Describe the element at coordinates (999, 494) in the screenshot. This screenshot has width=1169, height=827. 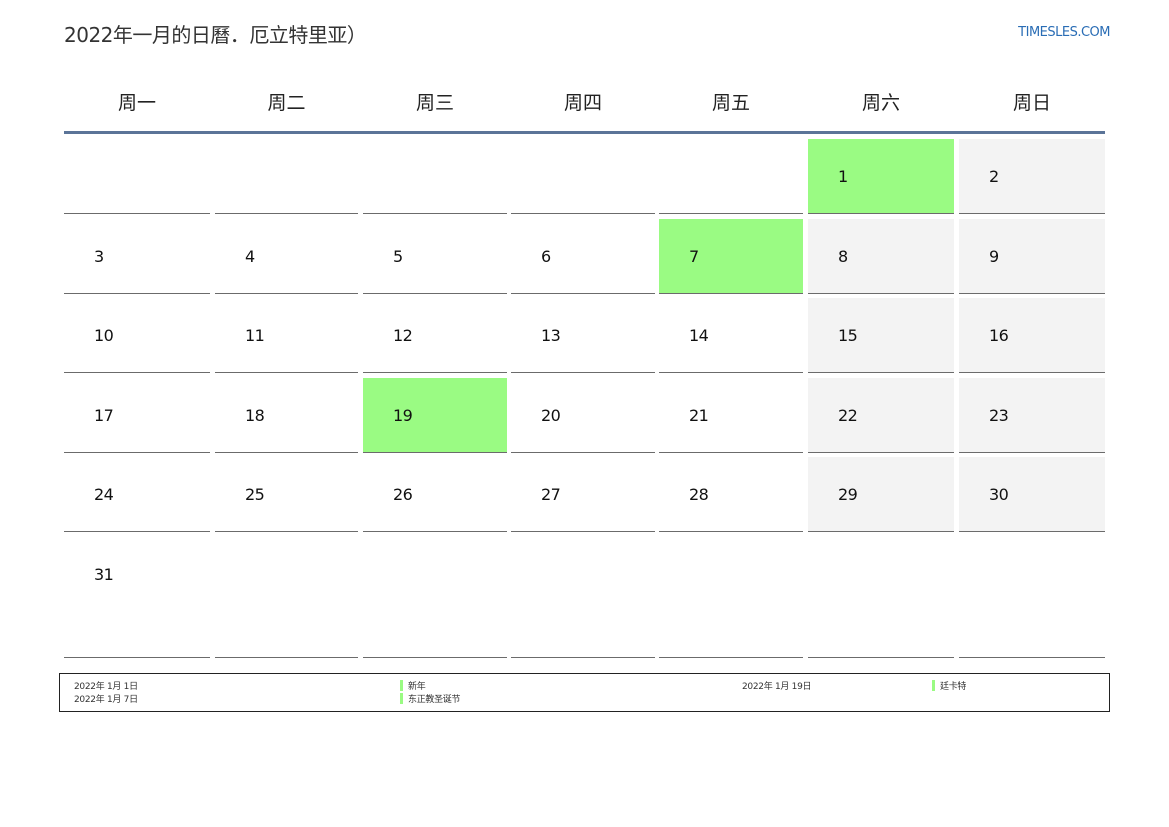
I see `day-number: 30` at that location.